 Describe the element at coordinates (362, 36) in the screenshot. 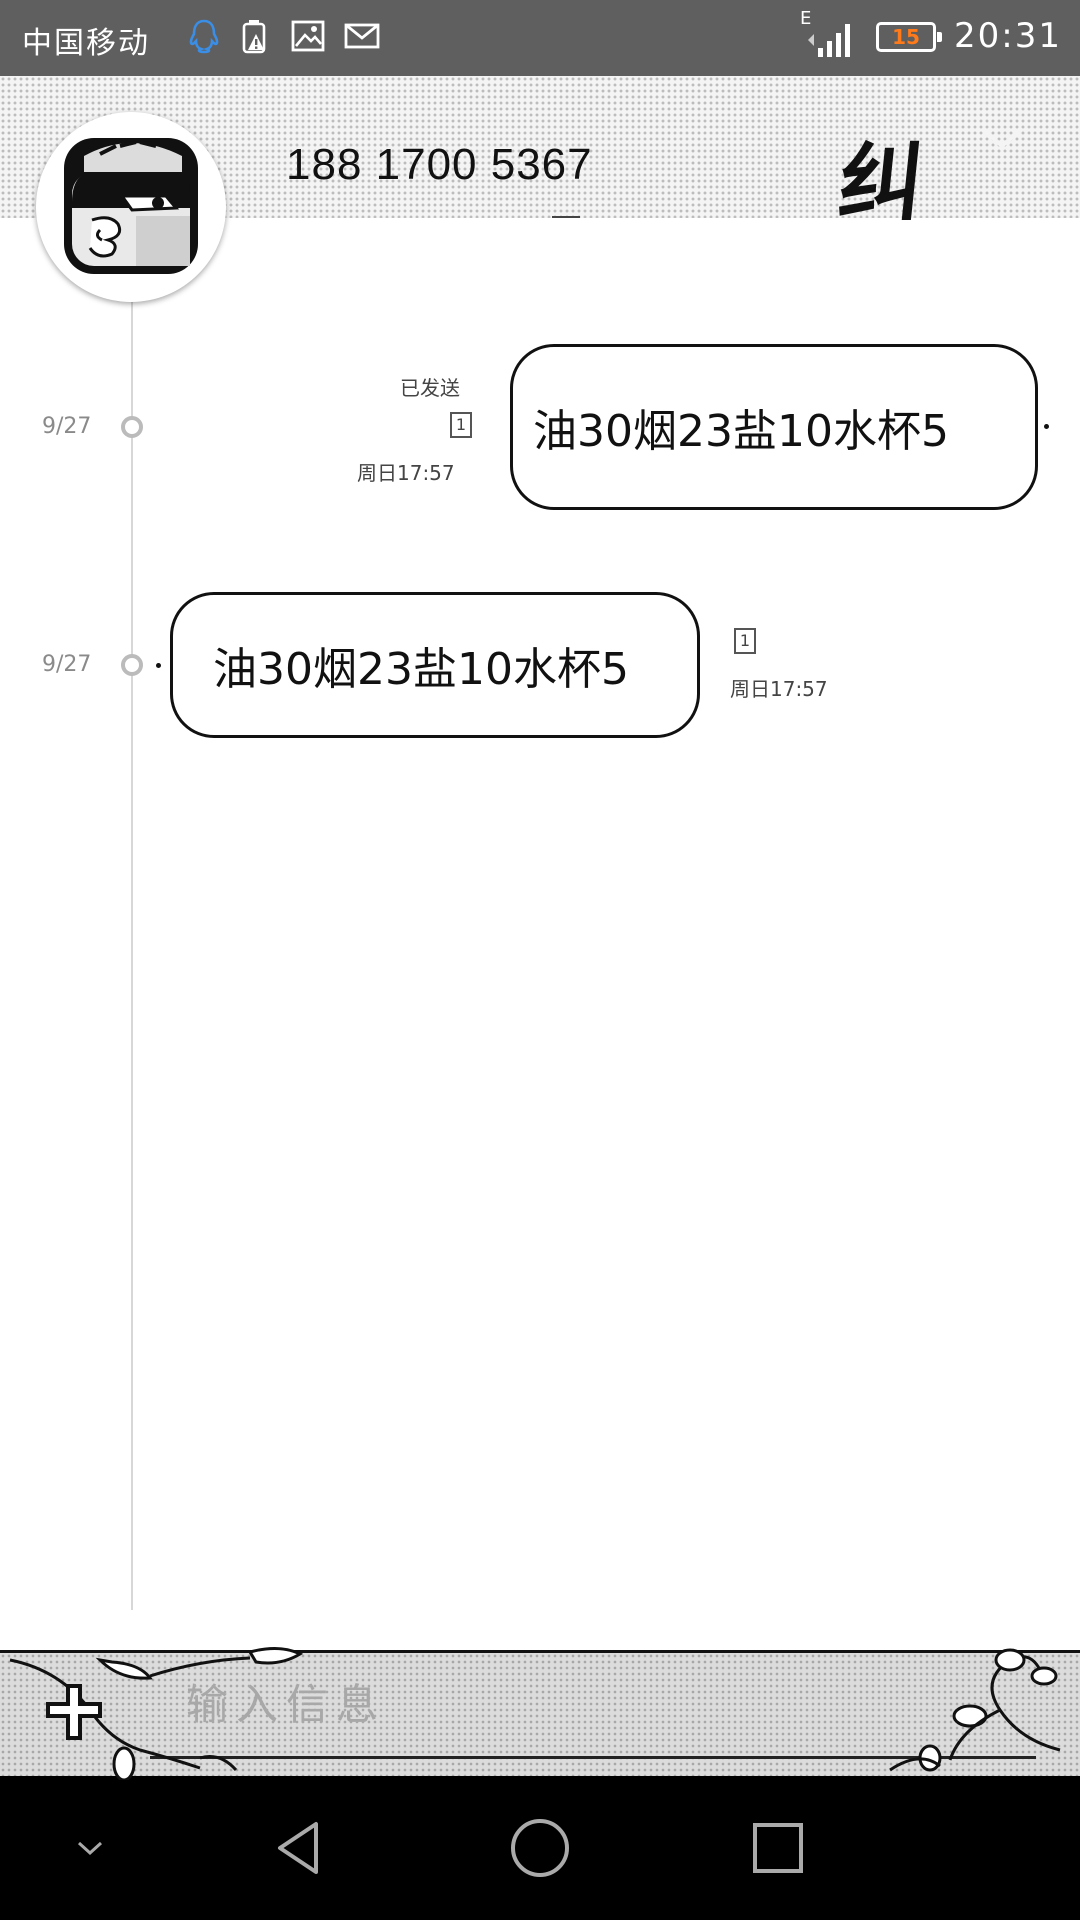

I see `mail-icon` at that location.